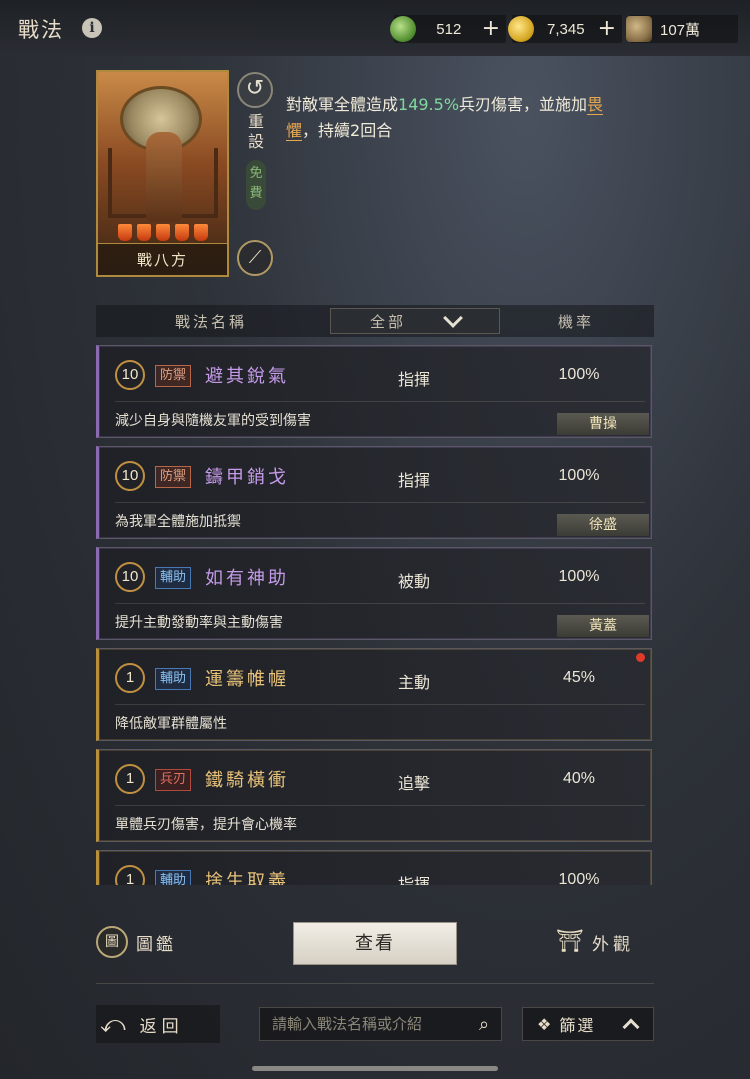 Image resolution: width=750 pixels, height=1079 pixels. What do you see at coordinates (494, 29) in the screenshot?
I see `add-jade-button: +` at bounding box center [494, 29].